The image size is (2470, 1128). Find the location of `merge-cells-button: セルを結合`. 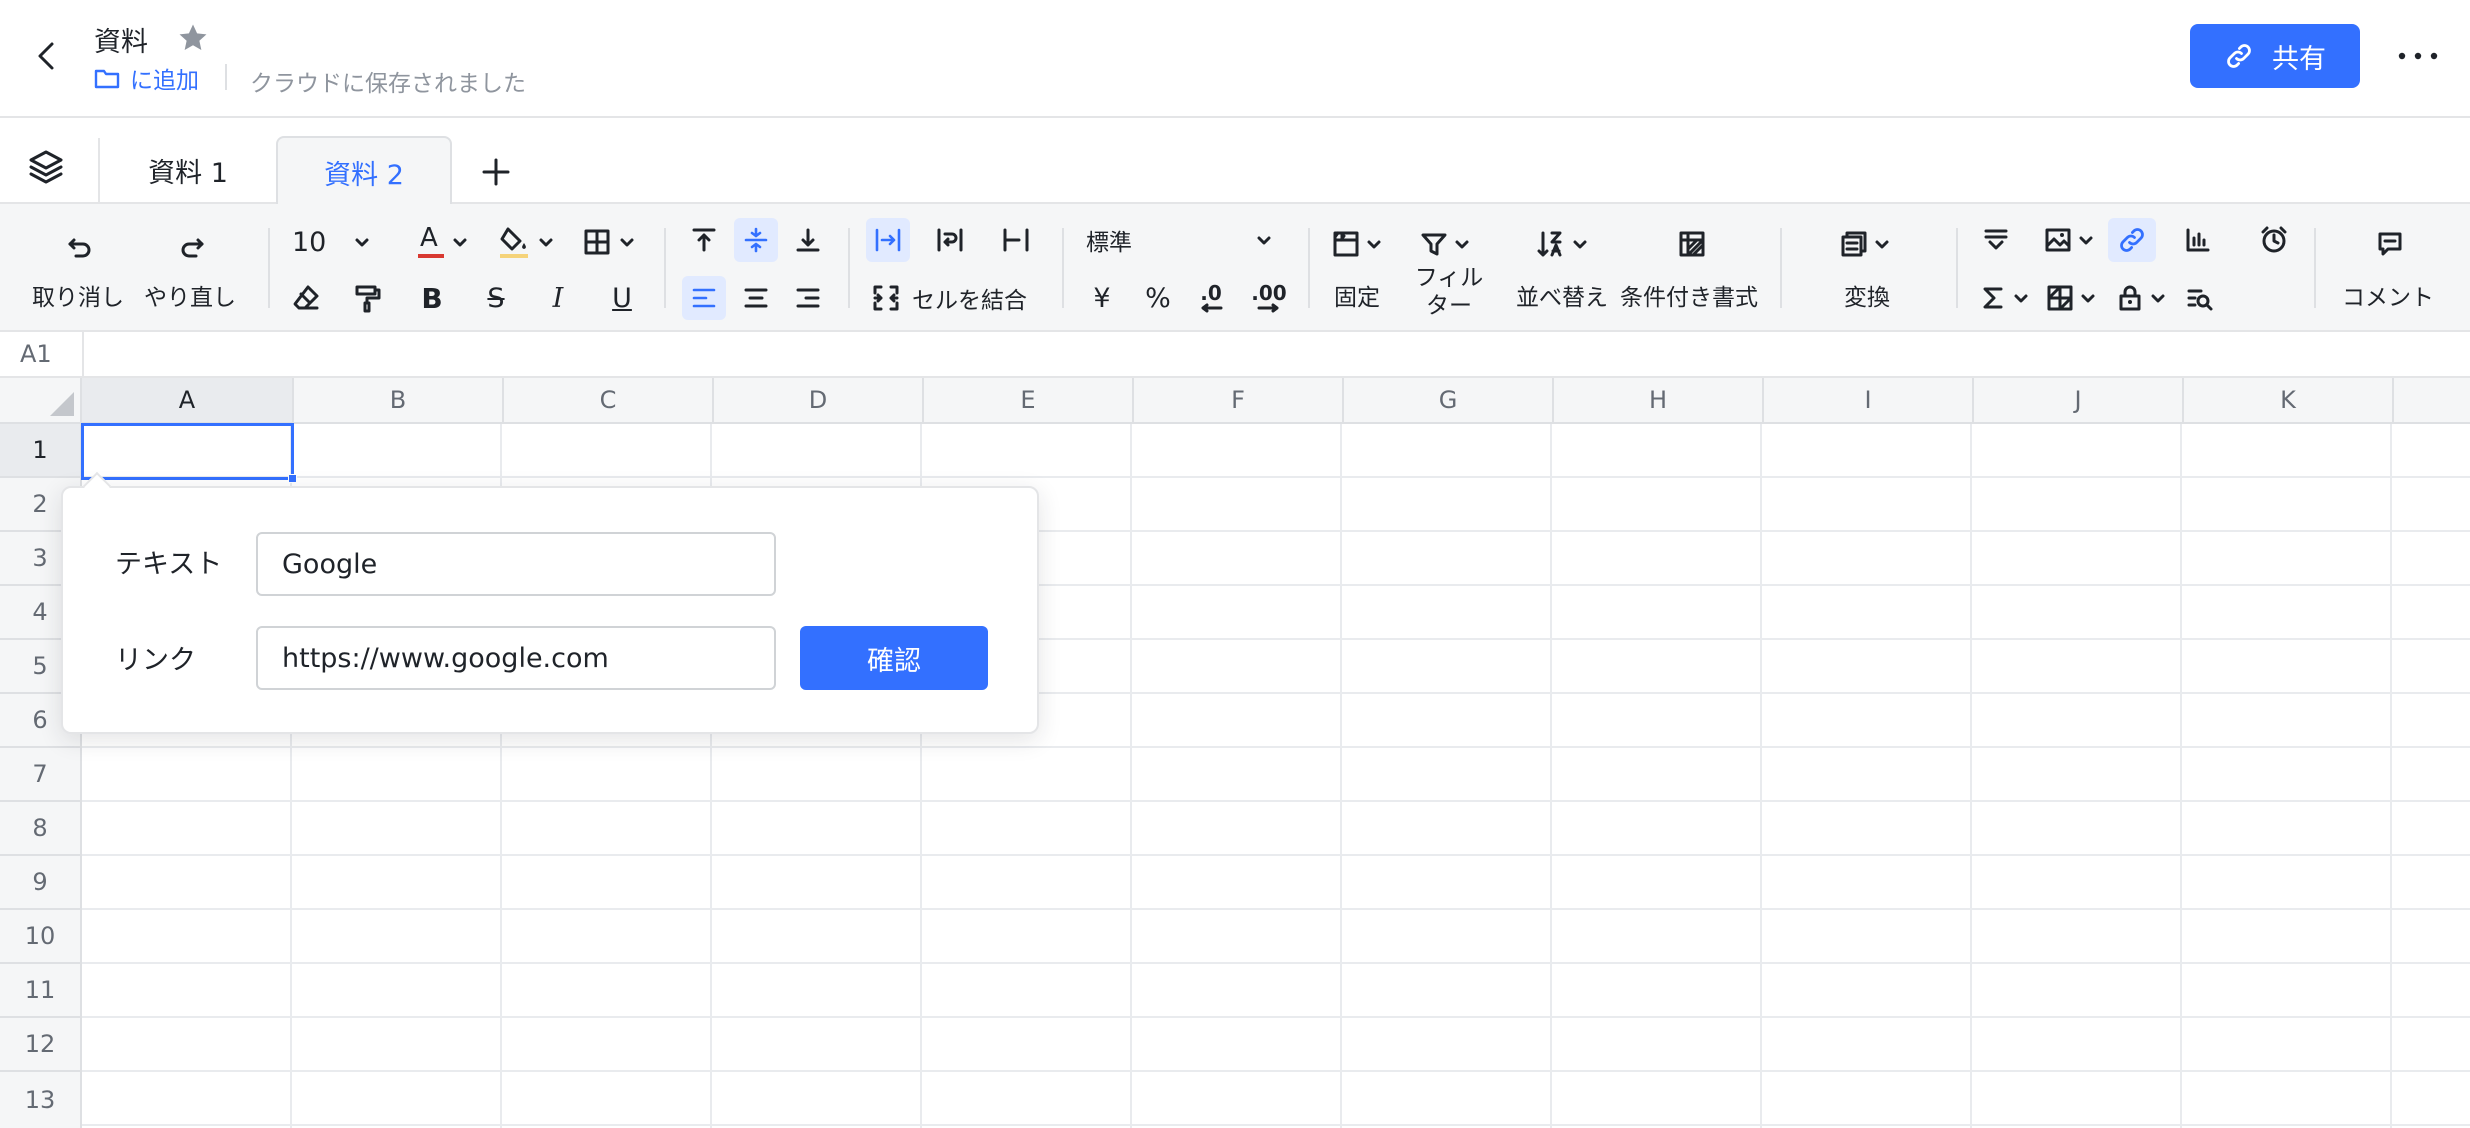

merge-cells-button: セルを結合 is located at coordinates (957, 298).